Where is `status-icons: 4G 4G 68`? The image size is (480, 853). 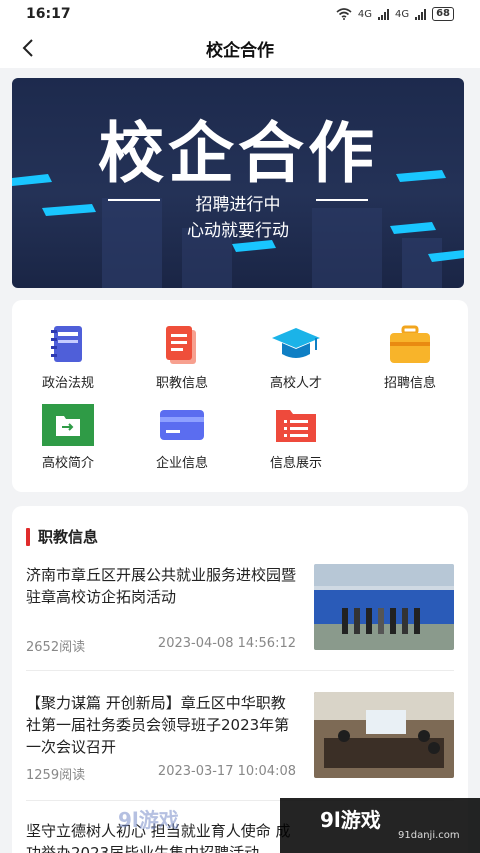 status-icons: 4G 4G 68 is located at coordinates (395, 14).